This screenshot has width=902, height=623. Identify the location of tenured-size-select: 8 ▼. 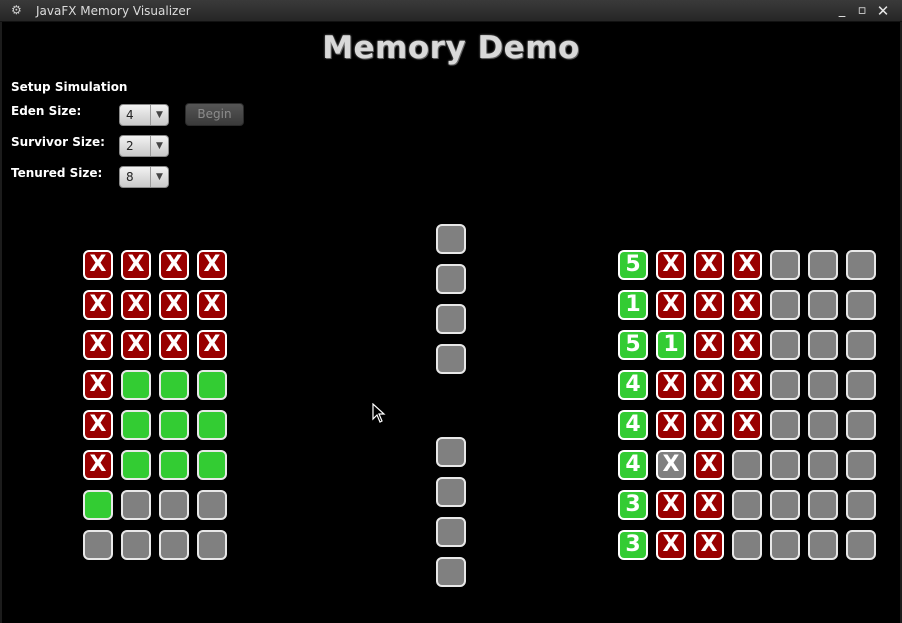
(144, 177).